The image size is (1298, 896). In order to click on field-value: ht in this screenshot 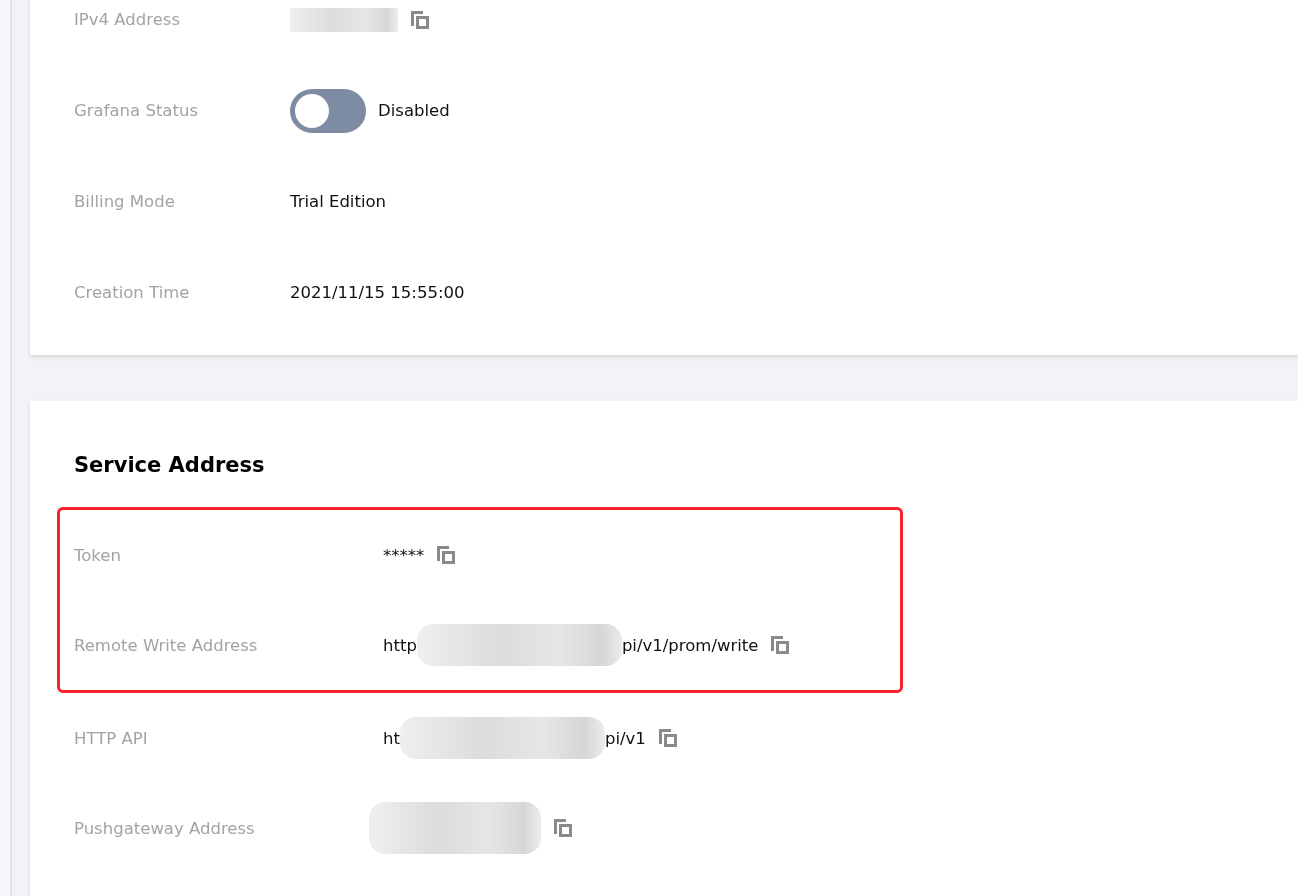, I will do `click(391, 738)`.